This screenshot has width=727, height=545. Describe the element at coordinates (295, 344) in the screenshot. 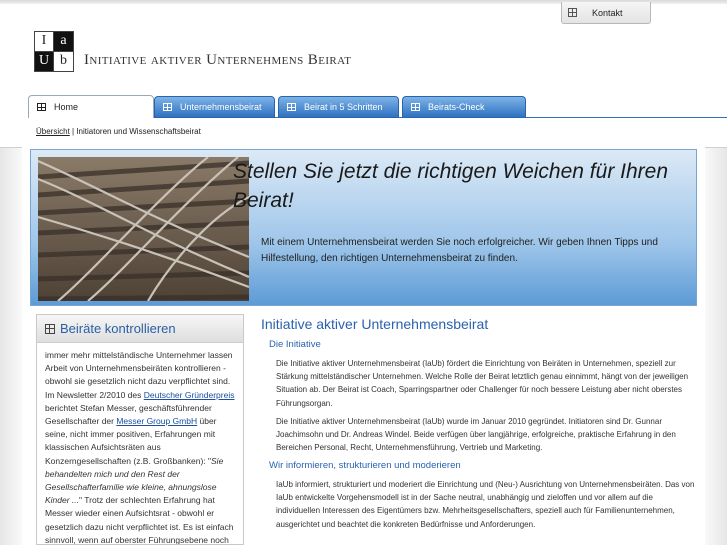

I see `section-heading: Die Initiative` at that location.